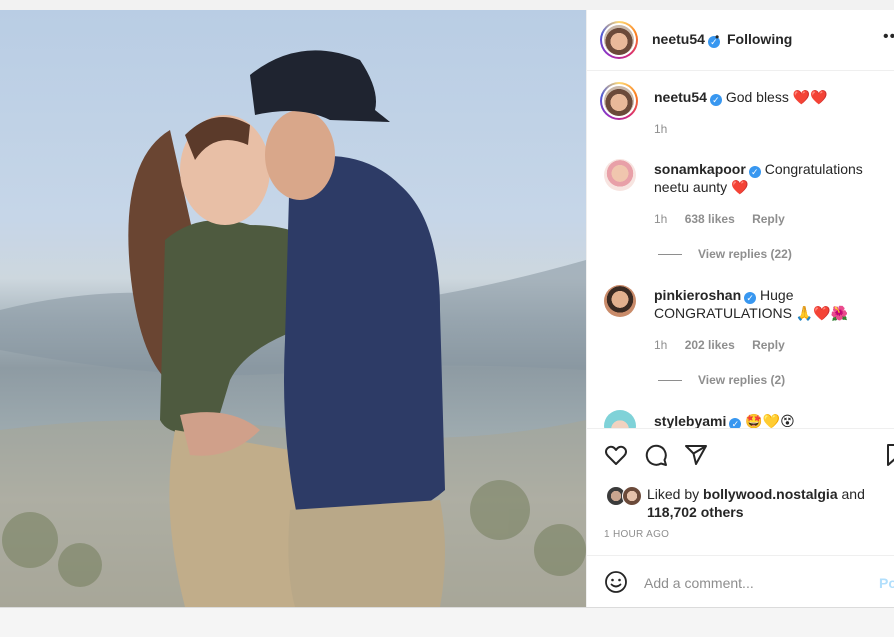 Image resolution: width=894 pixels, height=637 pixels. What do you see at coordinates (757, 97) in the screenshot?
I see `caption-text: God bless` at bounding box center [757, 97].